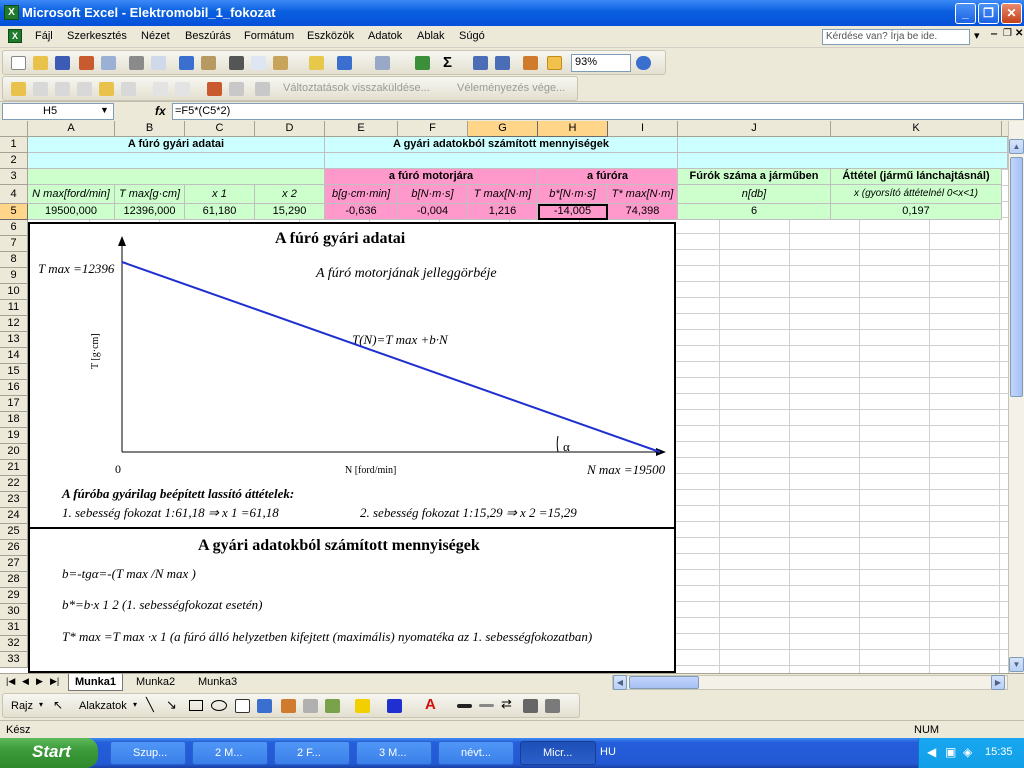 This screenshot has width=1024, height=768. Describe the element at coordinates (361, 212) in the screenshot. I see `cell-e5: -0,636` at that location.